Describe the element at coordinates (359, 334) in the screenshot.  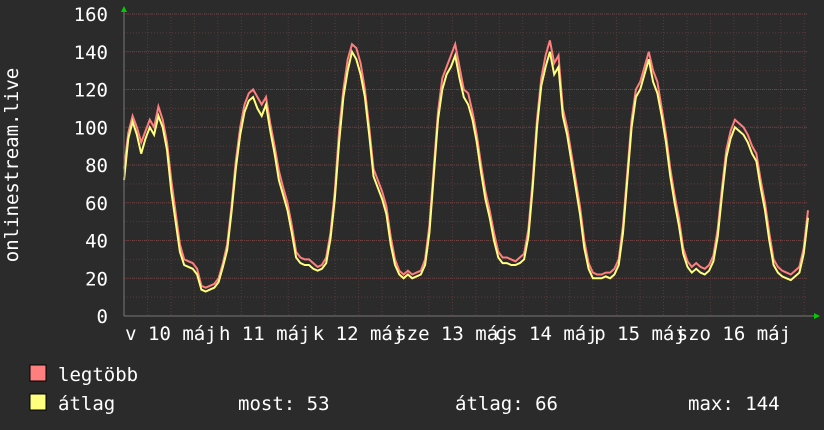
I see `x-tick-label: k 12 máj` at that location.